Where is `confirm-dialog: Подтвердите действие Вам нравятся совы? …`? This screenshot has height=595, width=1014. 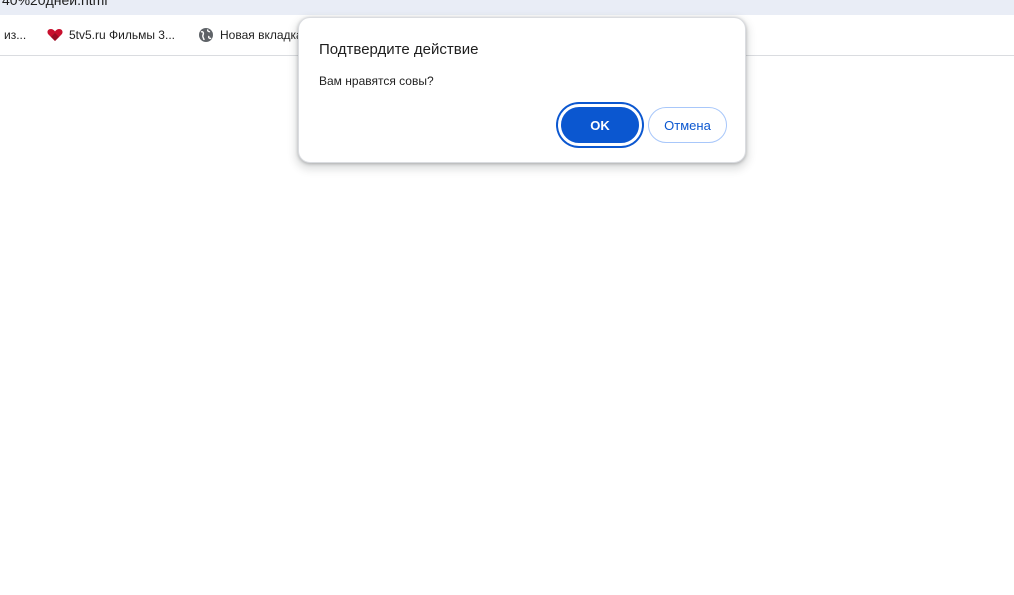 confirm-dialog: Подтвердите действие Вам нравятся совы? … is located at coordinates (522, 90).